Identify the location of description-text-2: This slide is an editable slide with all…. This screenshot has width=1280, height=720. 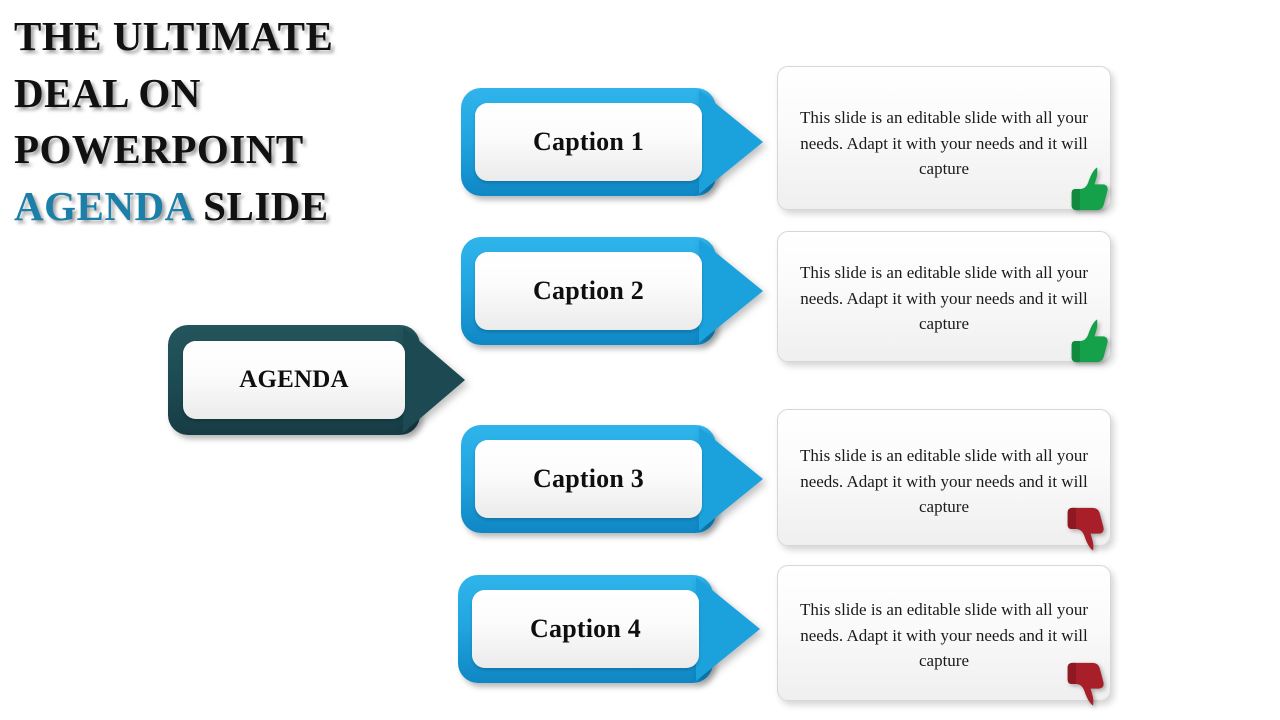
(944, 298).